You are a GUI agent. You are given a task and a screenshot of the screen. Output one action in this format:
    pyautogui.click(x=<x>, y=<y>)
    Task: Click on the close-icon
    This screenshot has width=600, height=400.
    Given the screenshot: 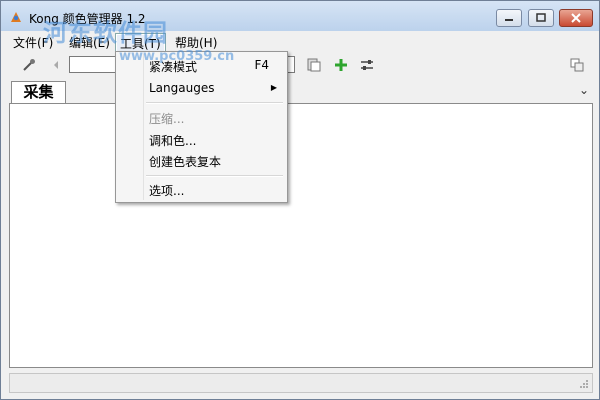 What is the action you would take?
    pyautogui.click(x=576, y=18)
    